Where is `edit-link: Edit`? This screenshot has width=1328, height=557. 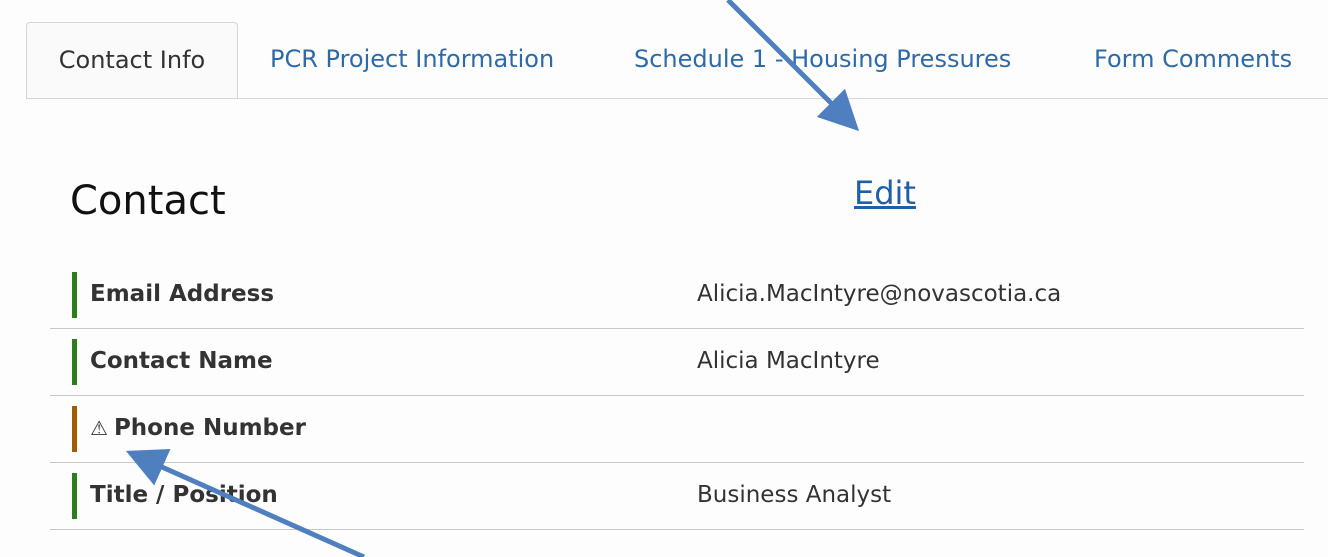
edit-link: Edit is located at coordinates (885, 193).